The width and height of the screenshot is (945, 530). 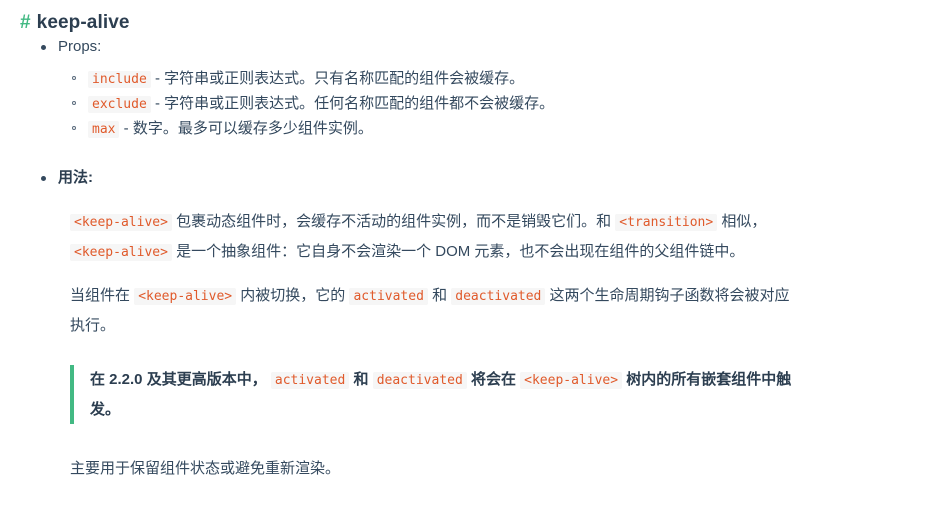 I want to click on prop-name-include: include, so click(x=119, y=79).